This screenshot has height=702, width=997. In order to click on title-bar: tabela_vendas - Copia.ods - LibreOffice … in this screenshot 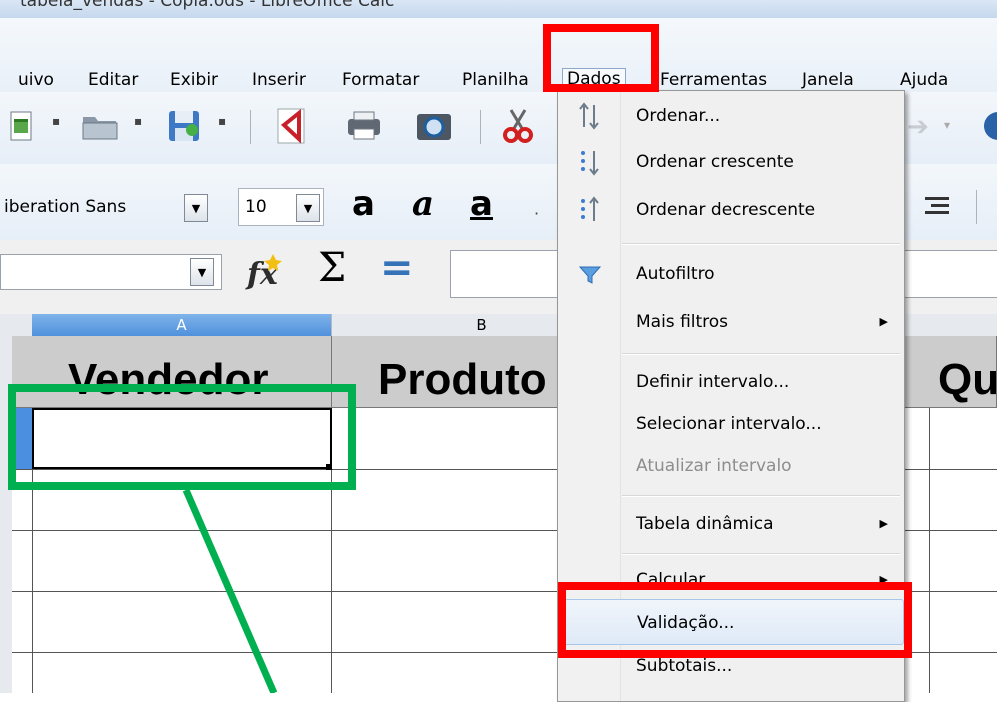, I will do `click(498, 9)`.